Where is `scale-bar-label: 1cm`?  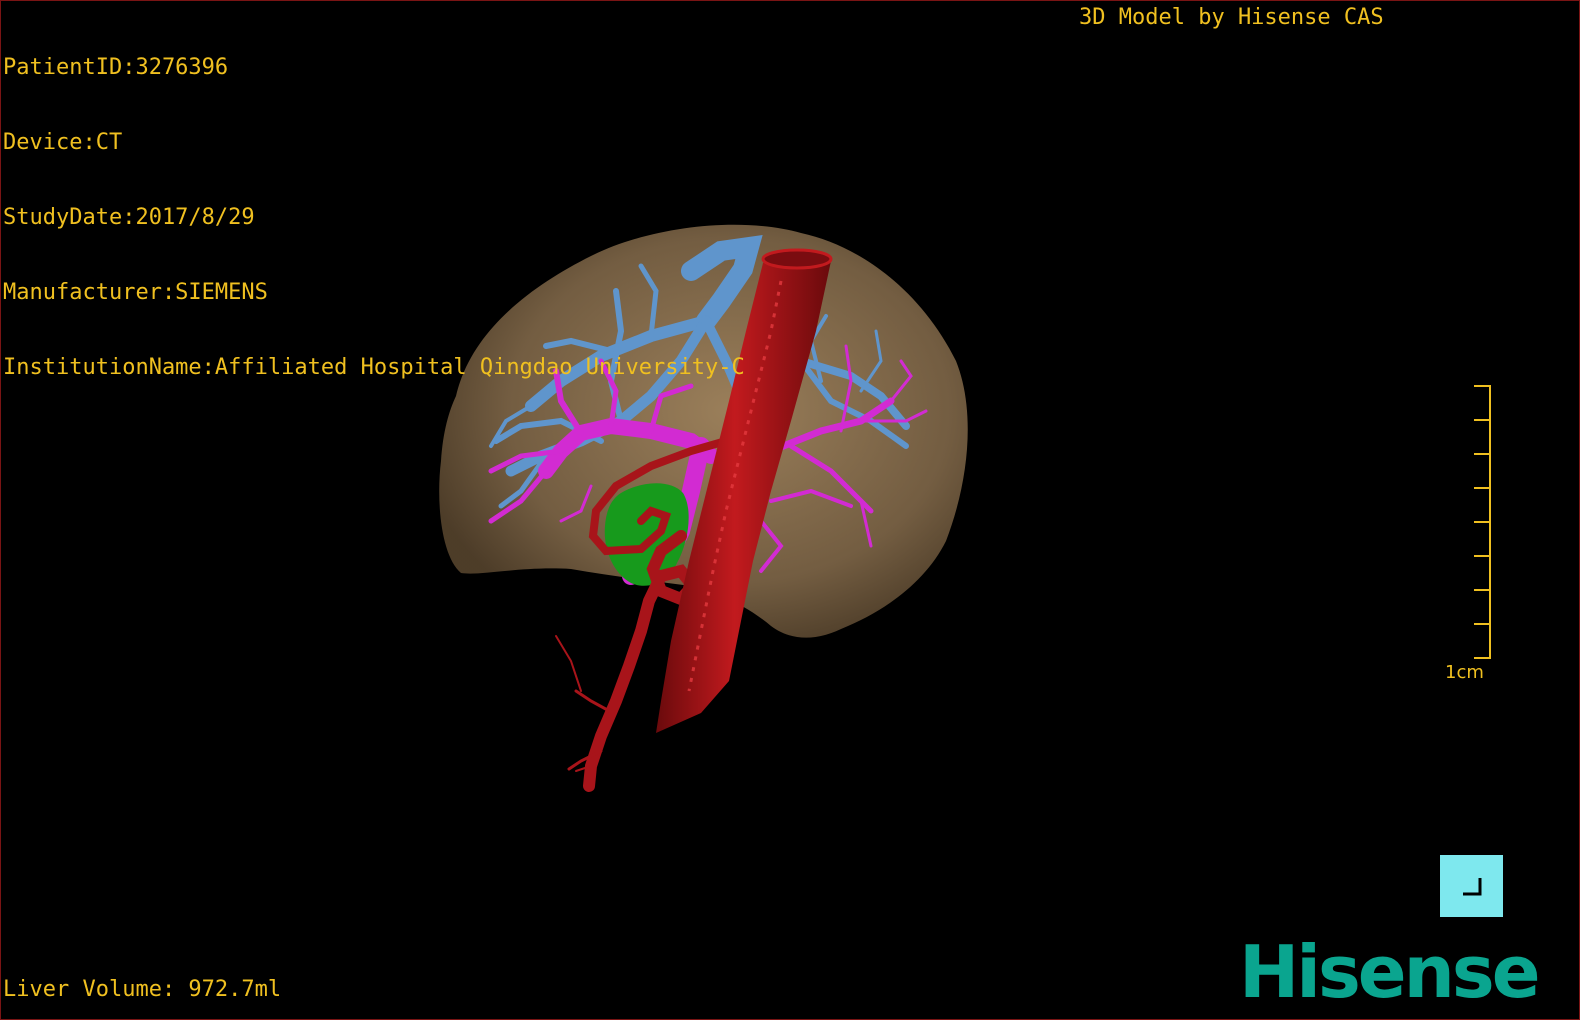
scale-bar-label: 1cm is located at coordinates (1464, 672).